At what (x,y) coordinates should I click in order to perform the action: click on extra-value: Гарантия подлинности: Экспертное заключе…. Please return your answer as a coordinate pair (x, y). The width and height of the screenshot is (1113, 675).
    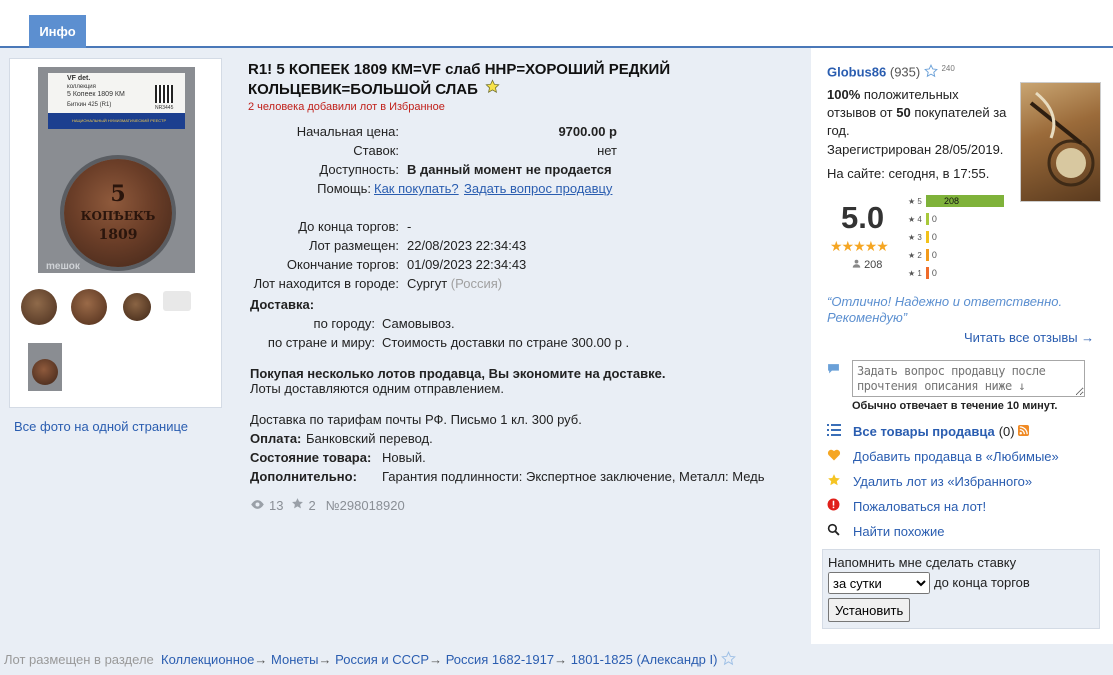
    Looking at the image, I should click on (573, 476).